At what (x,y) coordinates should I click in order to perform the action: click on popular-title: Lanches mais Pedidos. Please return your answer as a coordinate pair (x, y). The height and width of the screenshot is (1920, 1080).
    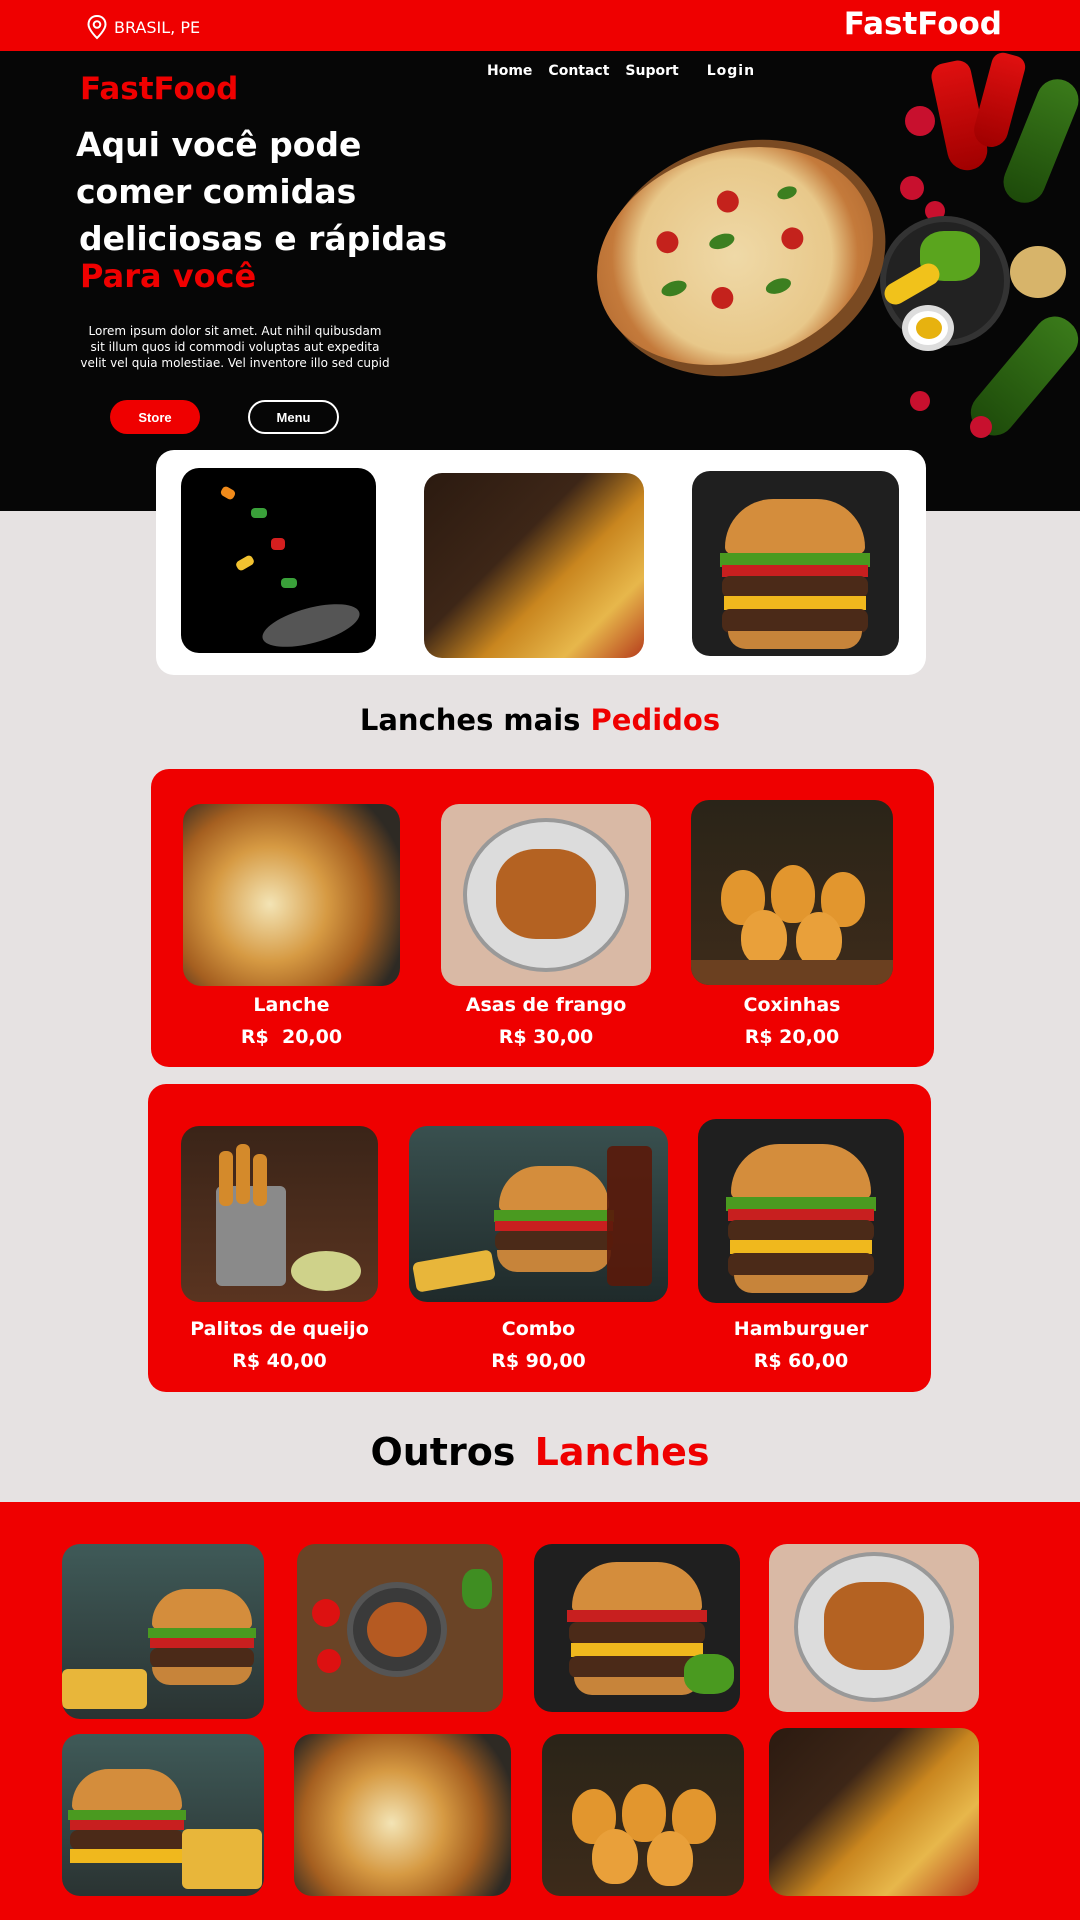
    Looking at the image, I should click on (540, 720).